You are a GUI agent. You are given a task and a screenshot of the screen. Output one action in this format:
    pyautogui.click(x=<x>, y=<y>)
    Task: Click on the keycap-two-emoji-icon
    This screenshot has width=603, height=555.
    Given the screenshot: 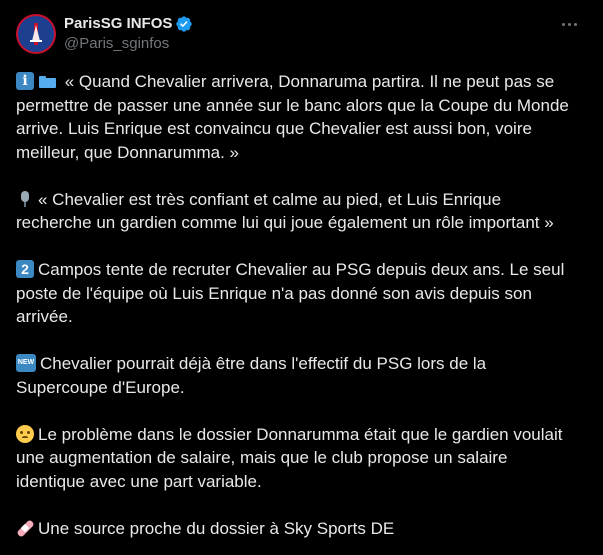 What is the action you would take?
    pyautogui.click(x=25, y=269)
    